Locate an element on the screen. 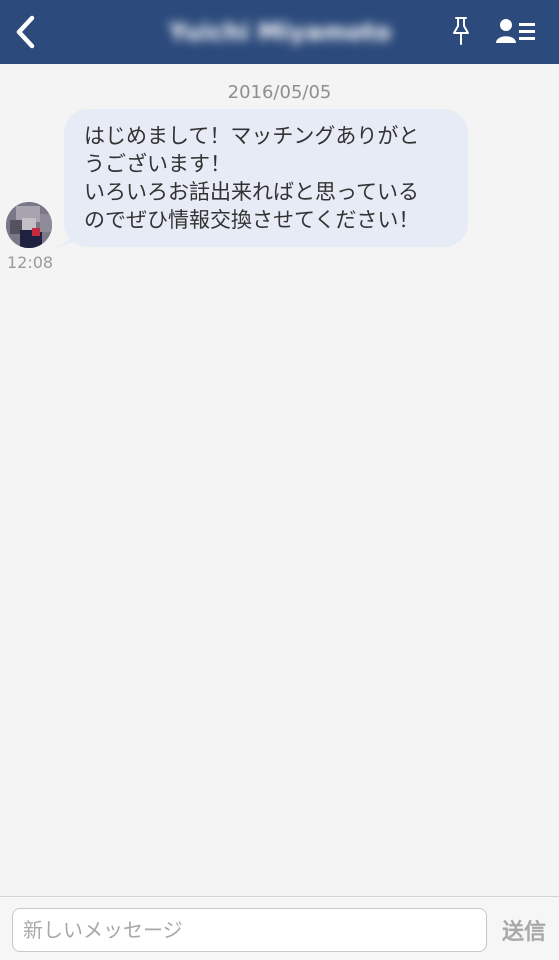  message-text-line: のでぜひ情報交換させてください！ is located at coordinates (252, 220).